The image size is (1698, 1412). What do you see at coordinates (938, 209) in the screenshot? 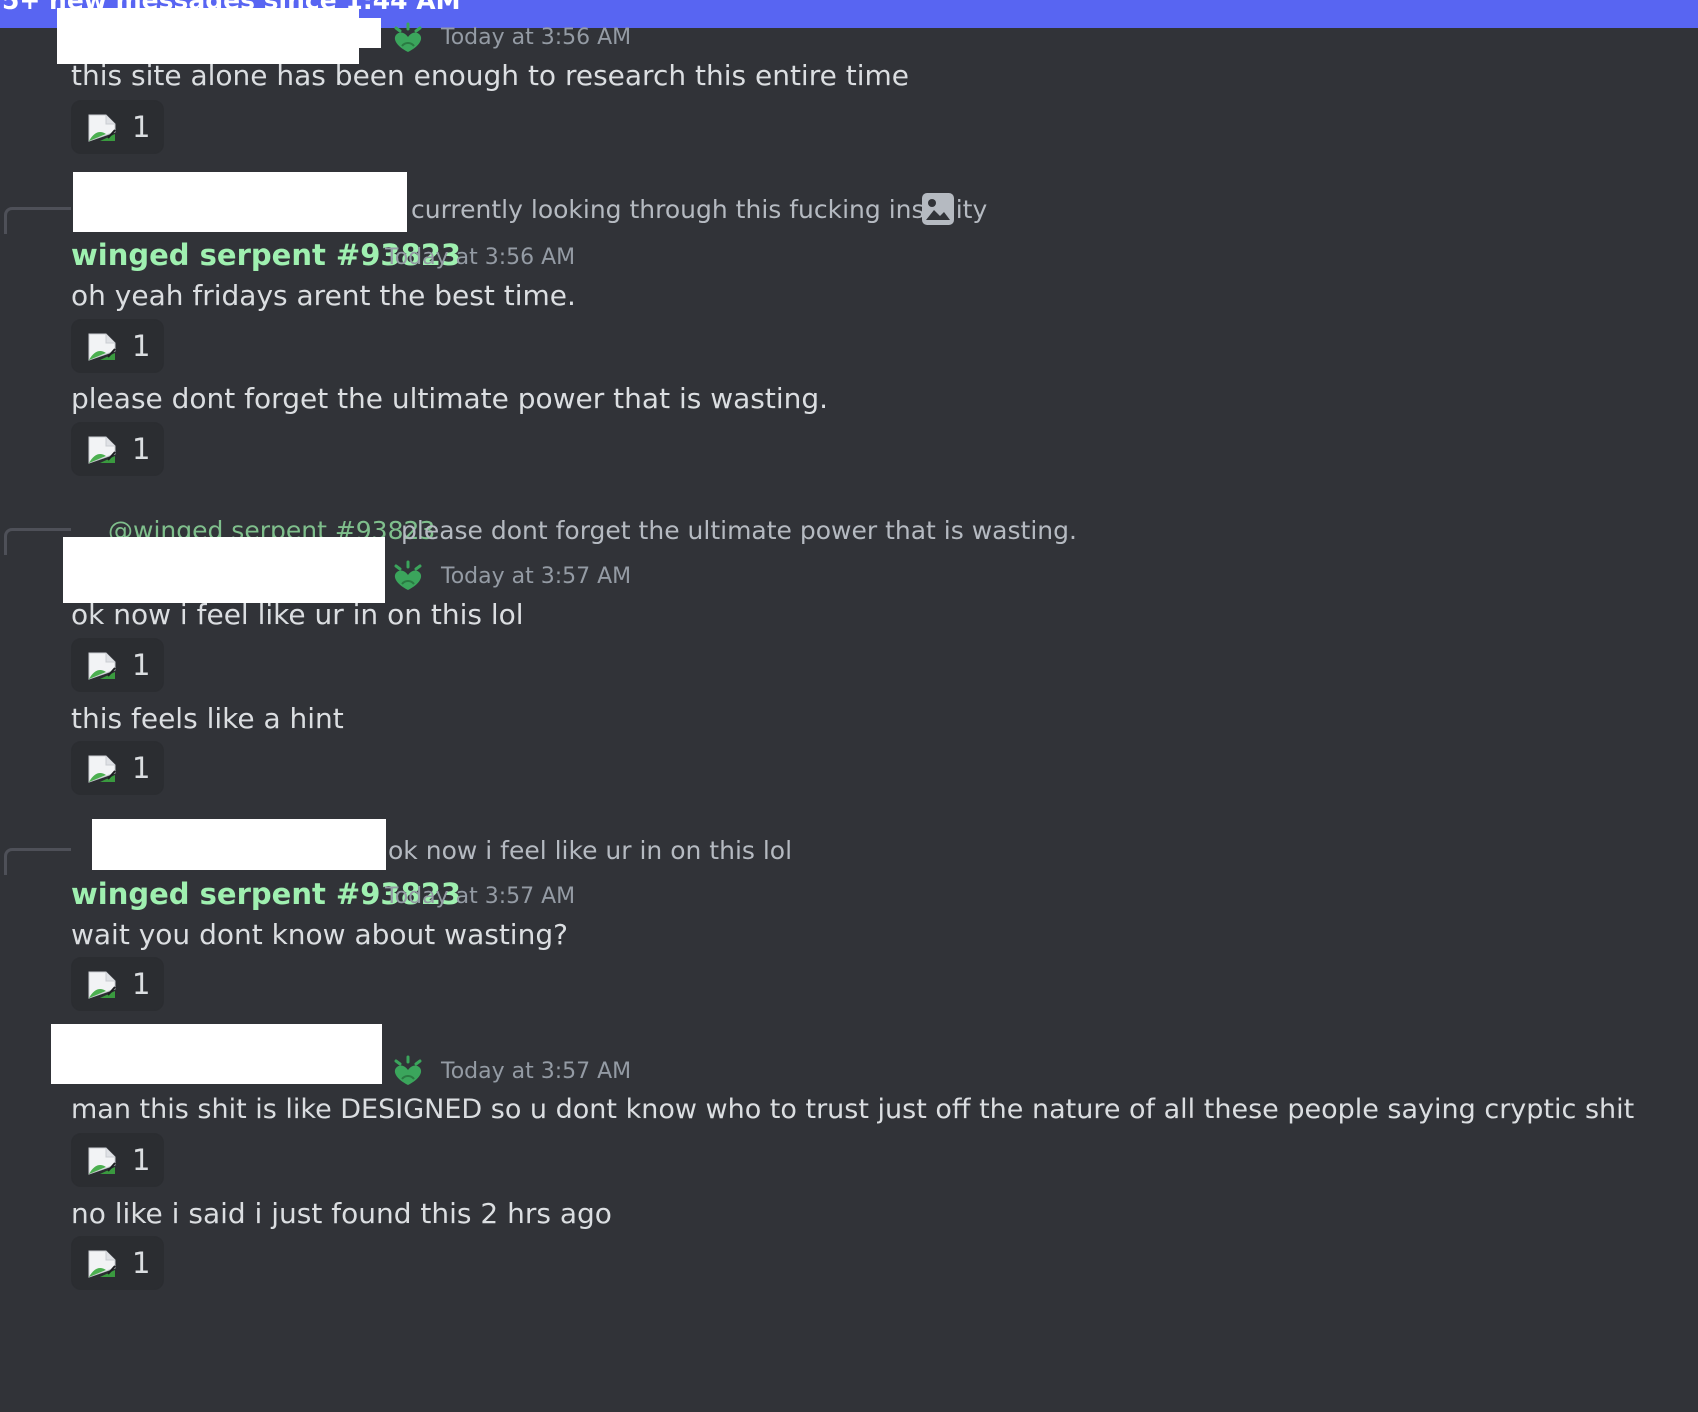
I see `image-icon` at bounding box center [938, 209].